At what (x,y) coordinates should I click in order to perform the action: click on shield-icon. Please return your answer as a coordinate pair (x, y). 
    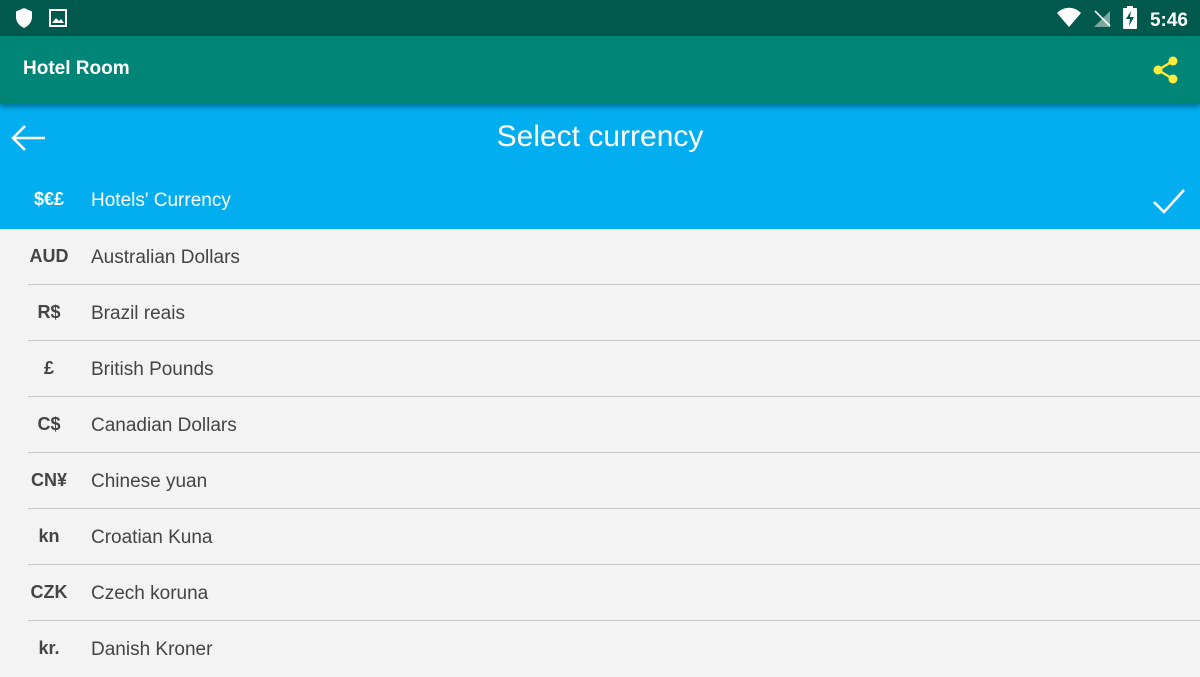
    Looking at the image, I should click on (24, 20).